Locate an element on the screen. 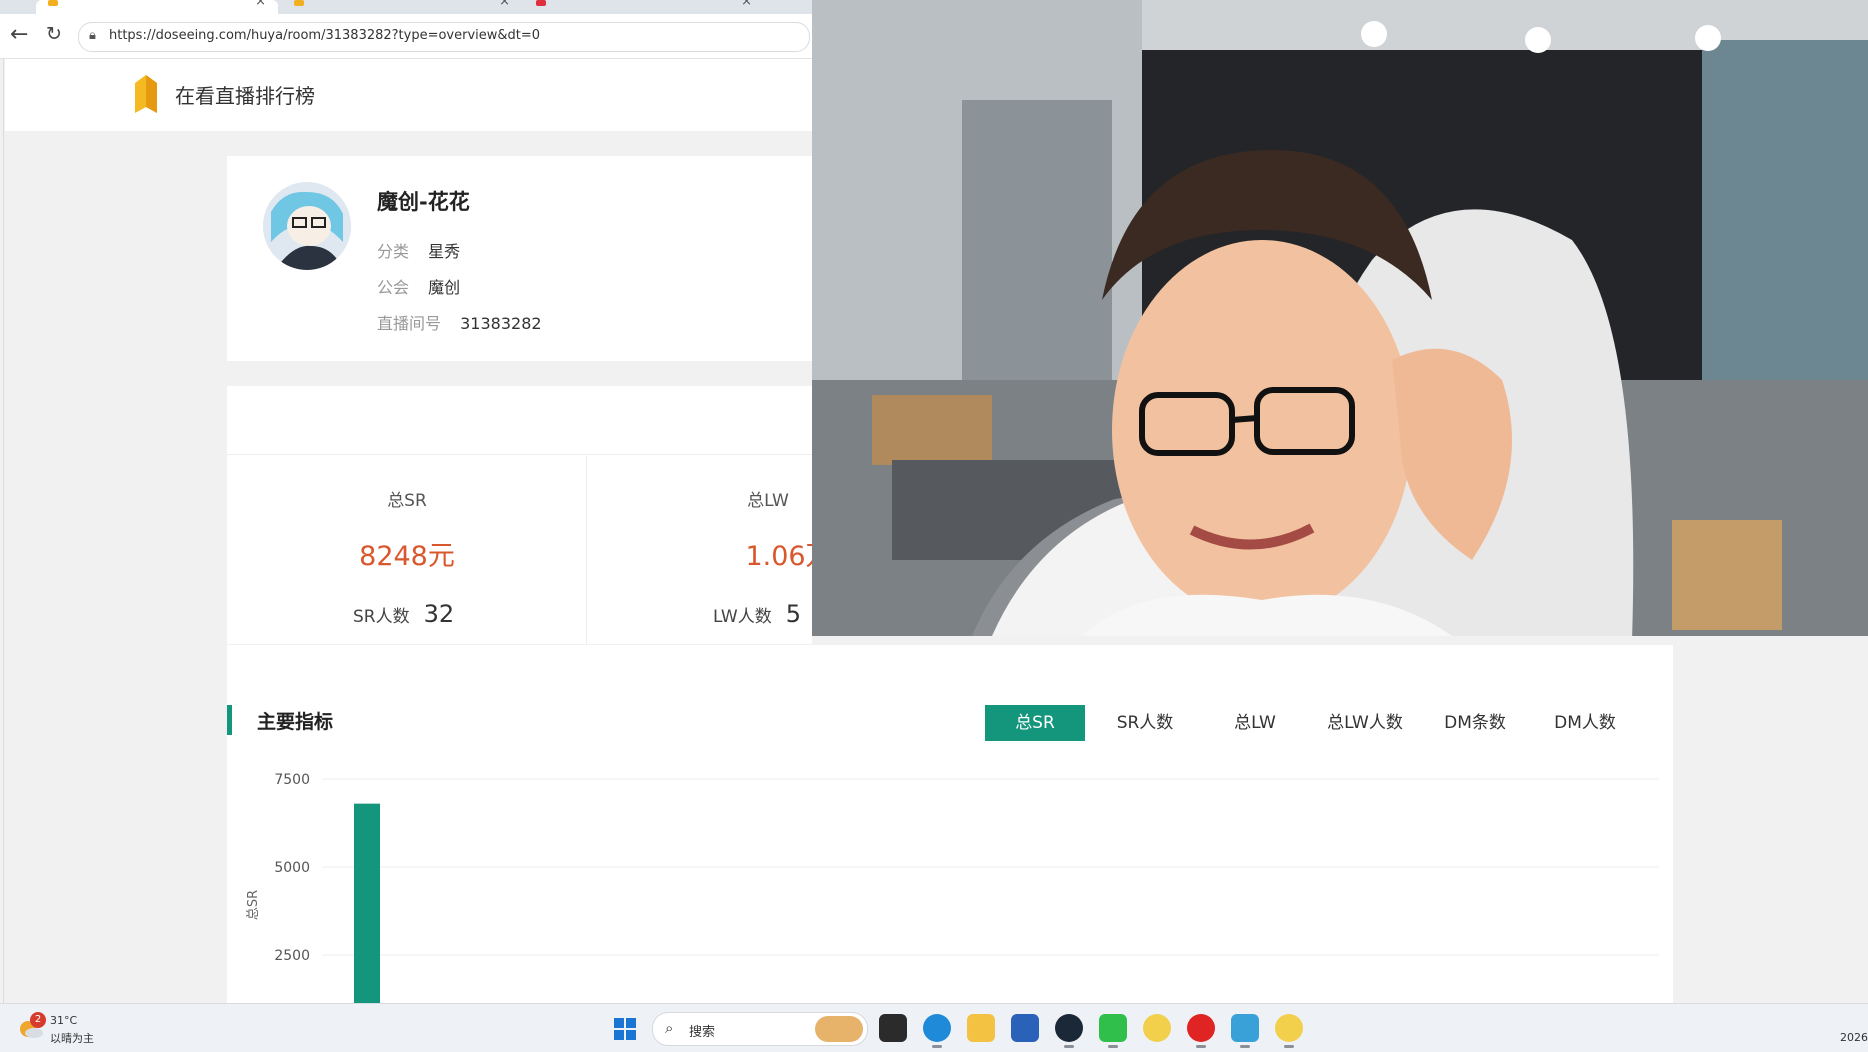 The image size is (1868, 1052). search-placeholder: 搜索 is located at coordinates (702, 1032).